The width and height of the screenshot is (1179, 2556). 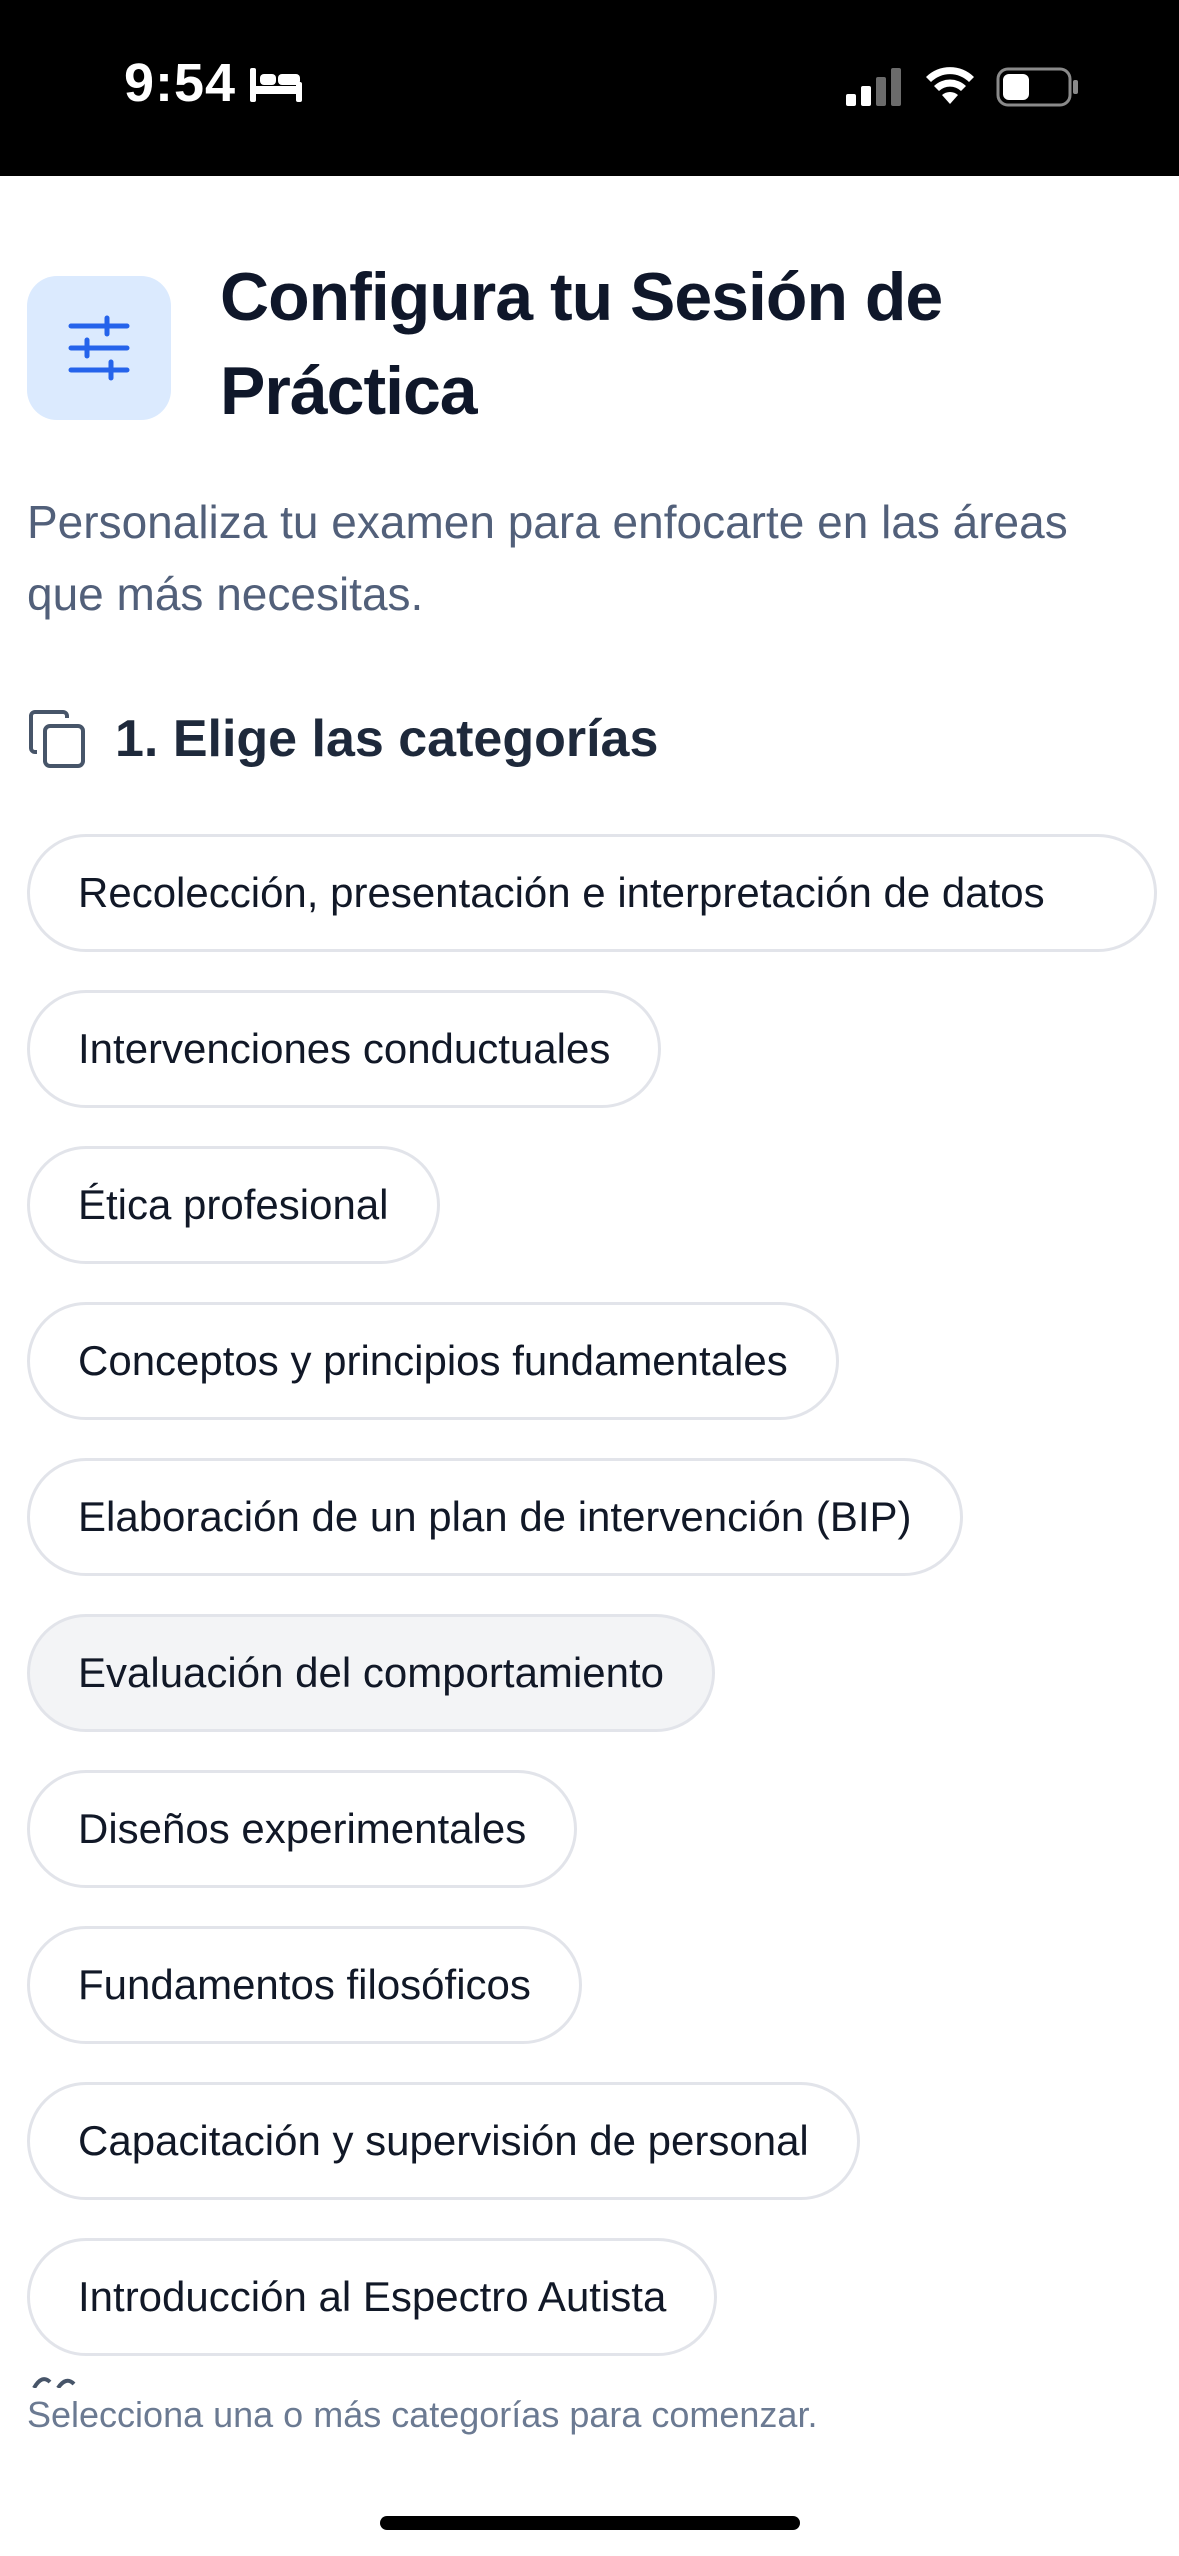 I want to click on cellular-signal-icon, so click(x=873, y=87).